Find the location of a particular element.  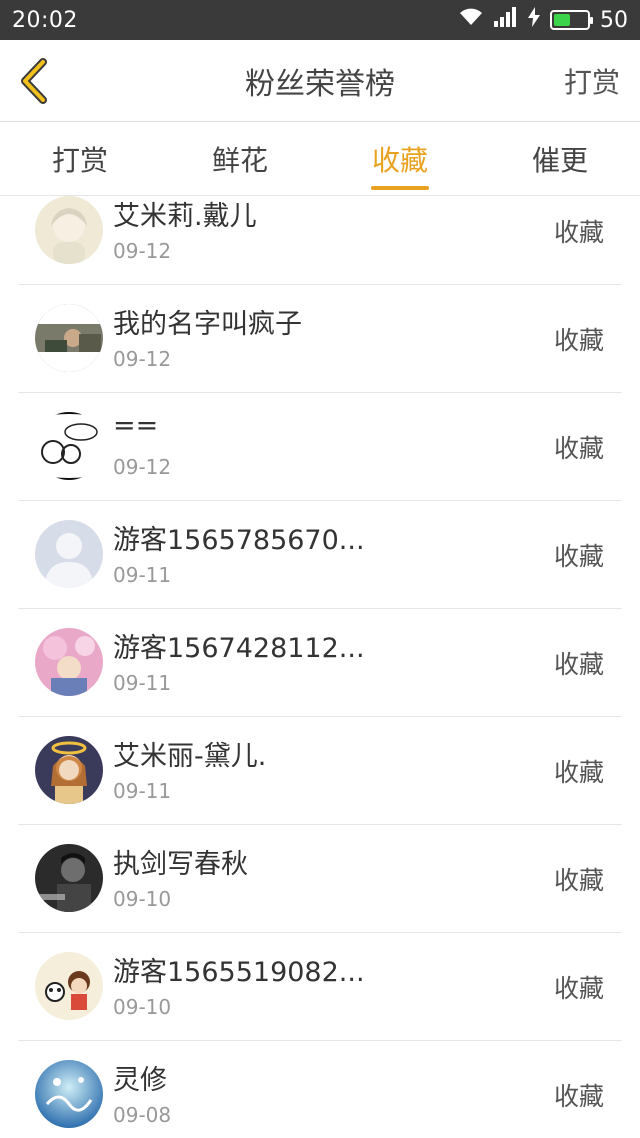

tab-label: 鲜花 is located at coordinates (239, 160).